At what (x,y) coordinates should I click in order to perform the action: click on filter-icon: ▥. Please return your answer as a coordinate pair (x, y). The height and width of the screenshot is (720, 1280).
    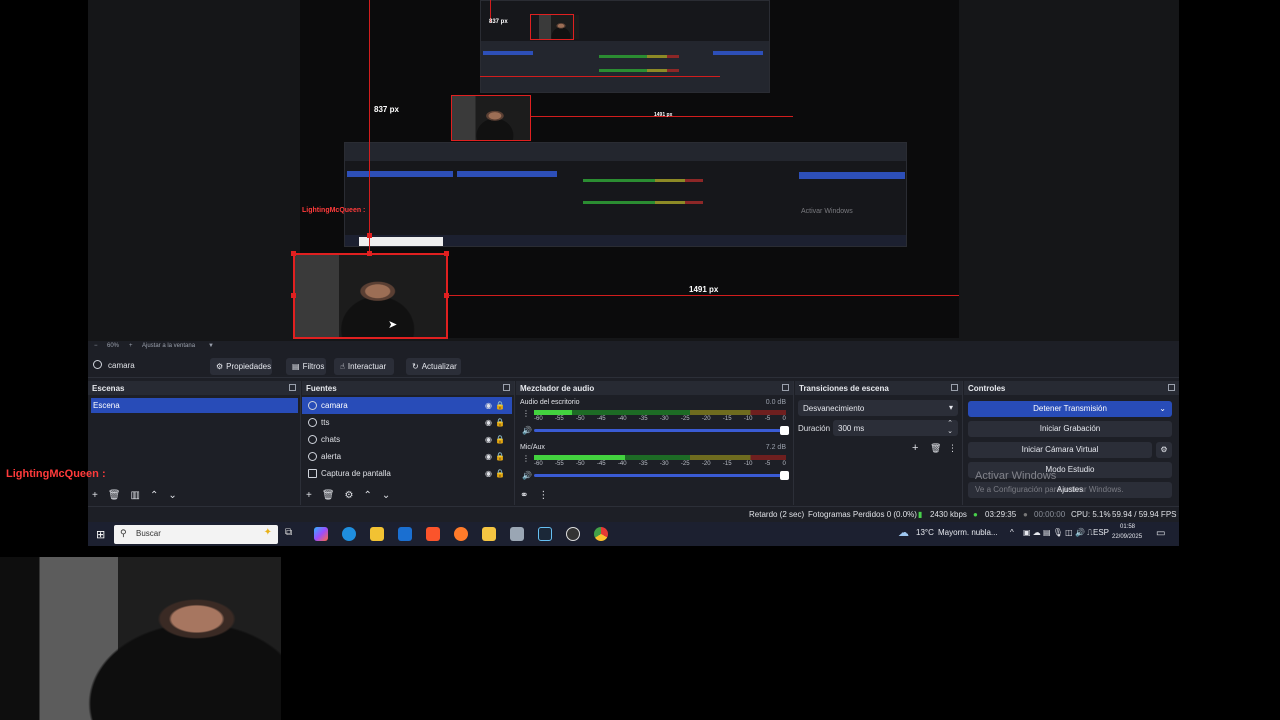
    Looking at the image, I should click on (135, 495).